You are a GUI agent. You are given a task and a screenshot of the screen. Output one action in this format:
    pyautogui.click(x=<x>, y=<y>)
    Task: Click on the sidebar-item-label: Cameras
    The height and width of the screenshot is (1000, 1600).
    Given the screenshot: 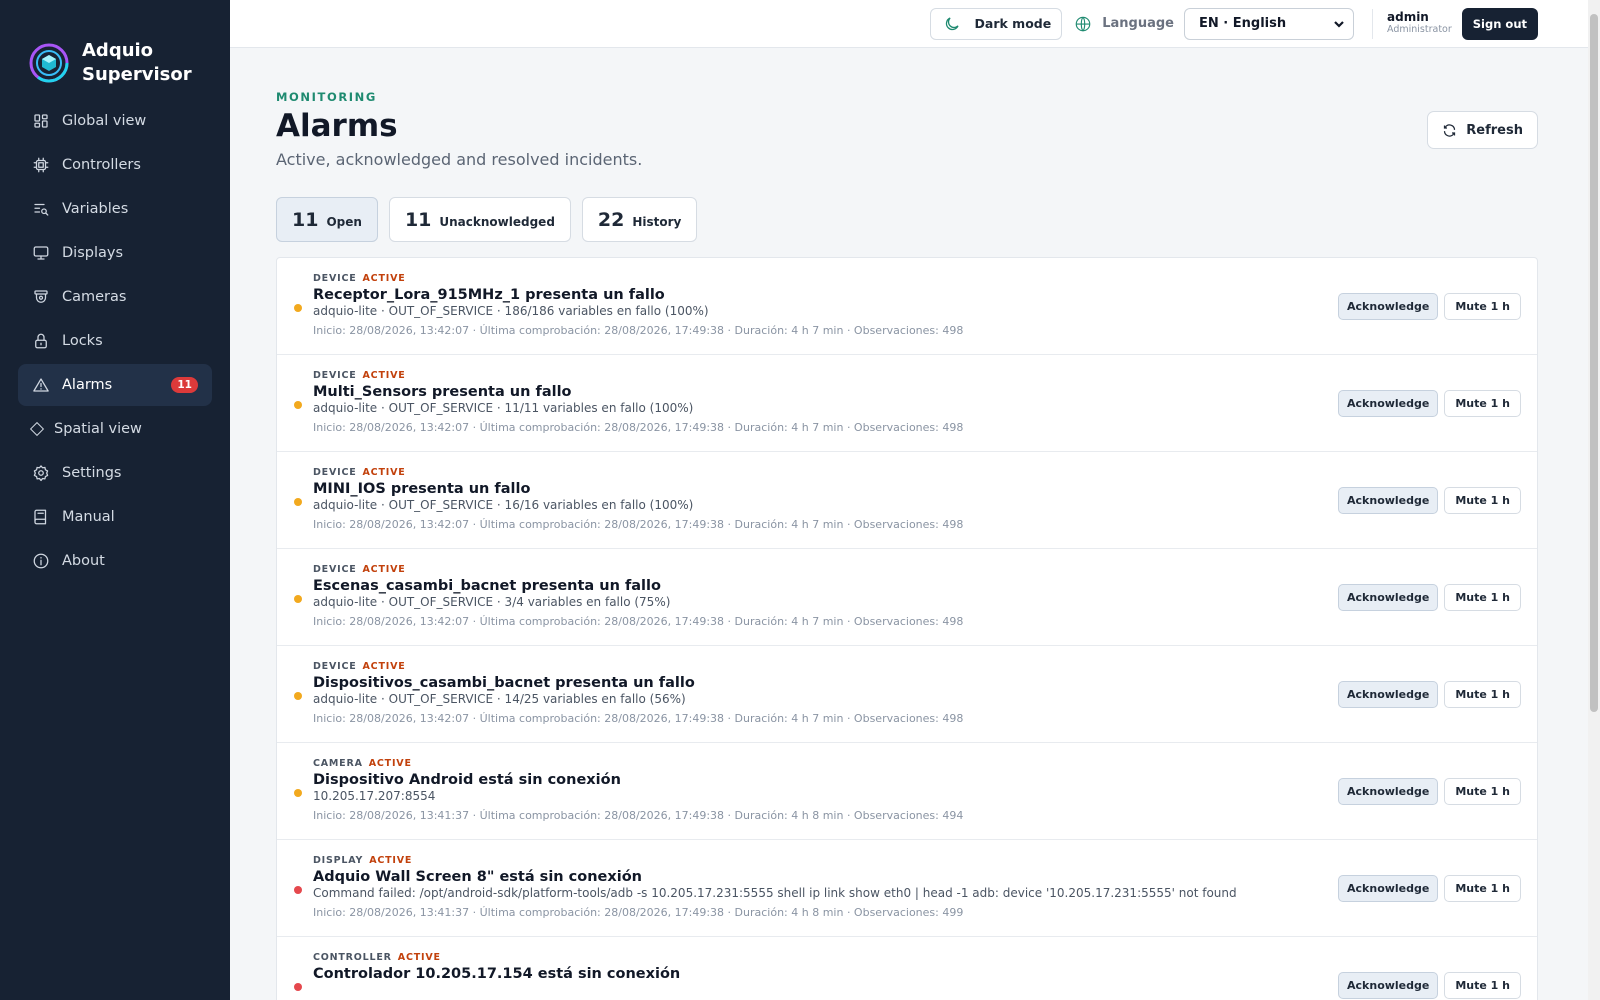 What is the action you would take?
    pyautogui.click(x=94, y=297)
    